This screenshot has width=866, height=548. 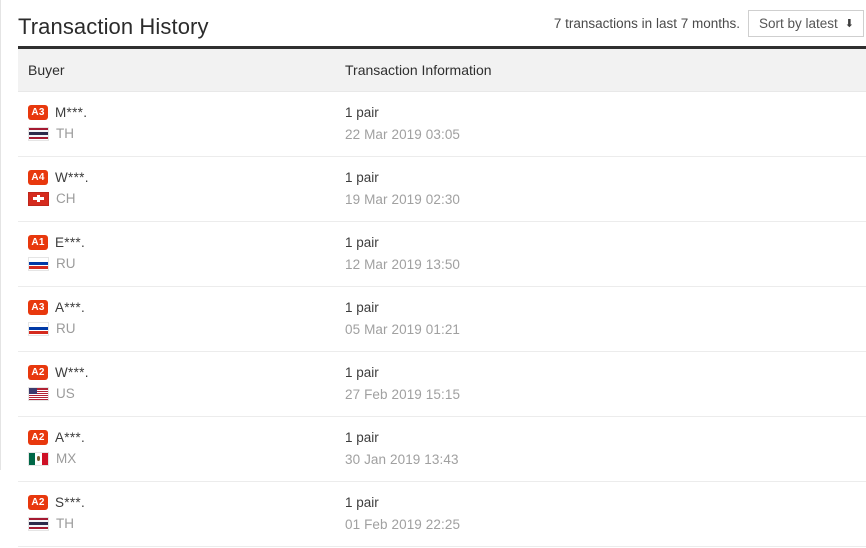 I want to click on transaction-count-text: 7 transactions in last 7 months., so click(x=646, y=23).